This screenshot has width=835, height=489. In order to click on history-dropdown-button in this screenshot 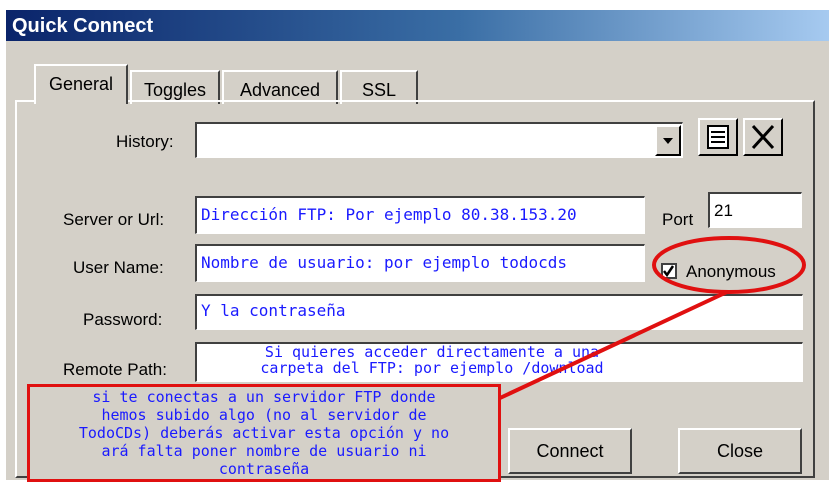, I will do `click(668, 140)`.